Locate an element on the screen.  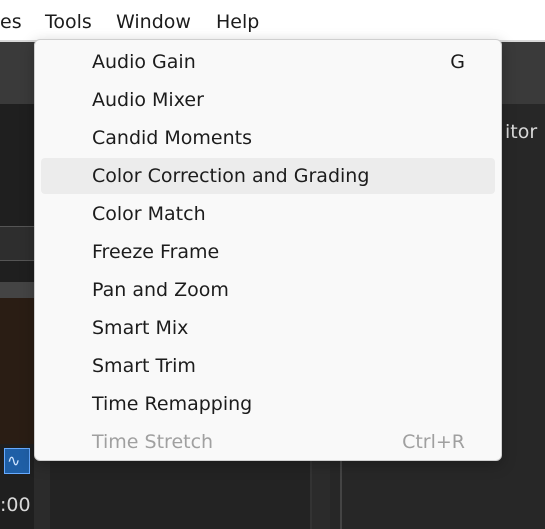
audio-waveform-button: ∿ is located at coordinates (17, 461).